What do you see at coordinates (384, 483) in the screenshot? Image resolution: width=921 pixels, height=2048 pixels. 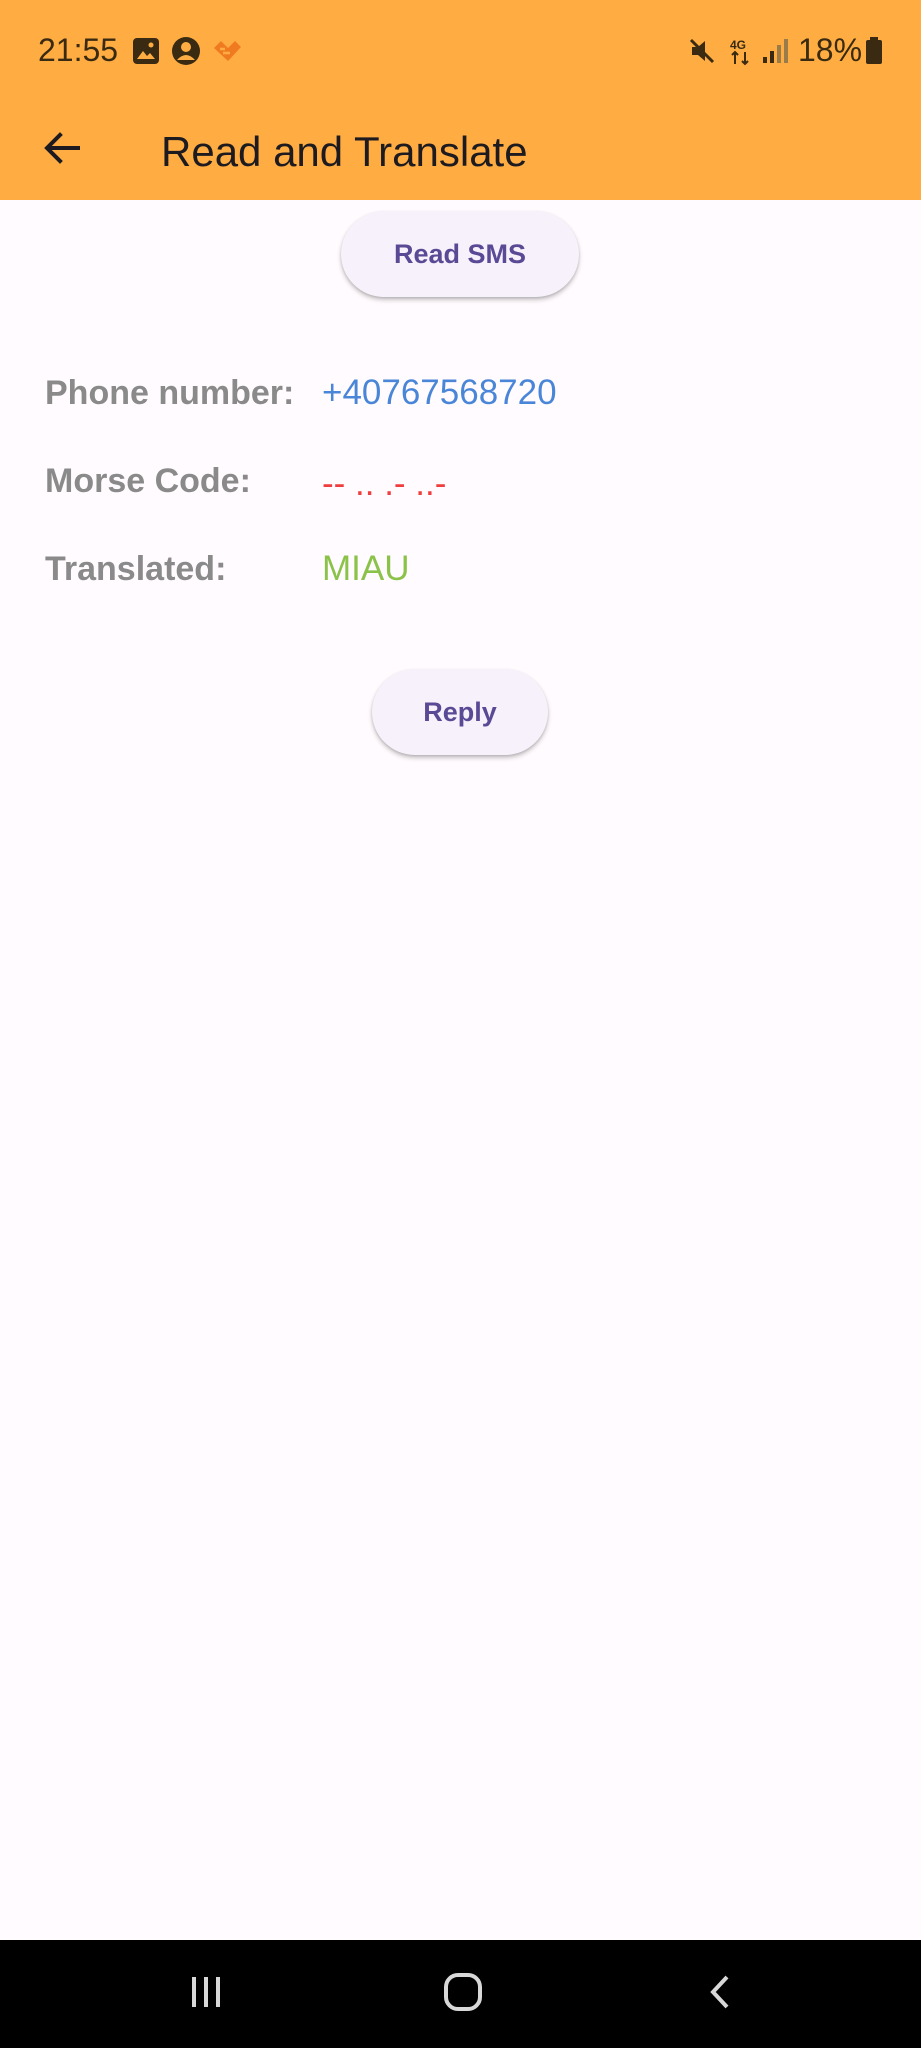 I see `morse-code-value: -- .. .- ..-` at bounding box center [384, 483].